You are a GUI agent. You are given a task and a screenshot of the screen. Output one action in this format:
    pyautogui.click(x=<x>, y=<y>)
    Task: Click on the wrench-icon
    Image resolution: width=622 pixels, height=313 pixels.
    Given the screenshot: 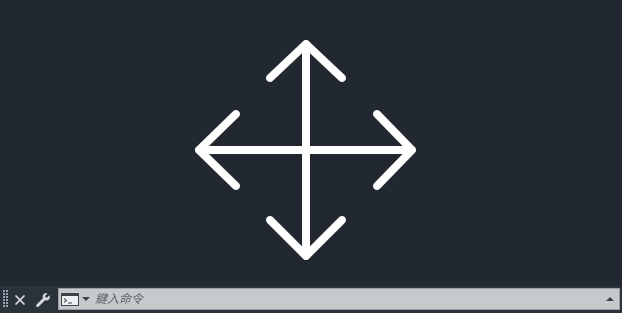 What is the action you would take?
    pyautogui.click(x=43, y=299)
    